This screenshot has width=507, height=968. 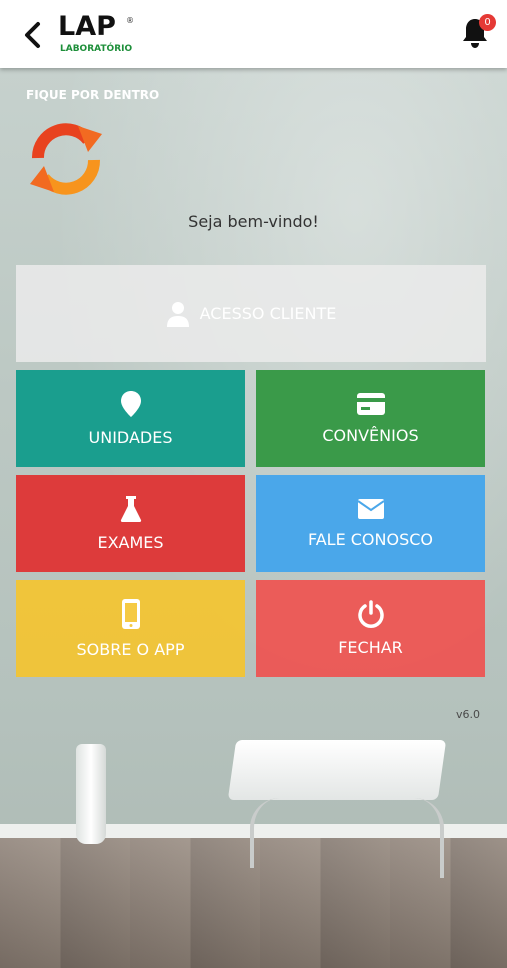 I want to click on access-client-button: ACESSO CLIENTE, so click(x=251, y=313).